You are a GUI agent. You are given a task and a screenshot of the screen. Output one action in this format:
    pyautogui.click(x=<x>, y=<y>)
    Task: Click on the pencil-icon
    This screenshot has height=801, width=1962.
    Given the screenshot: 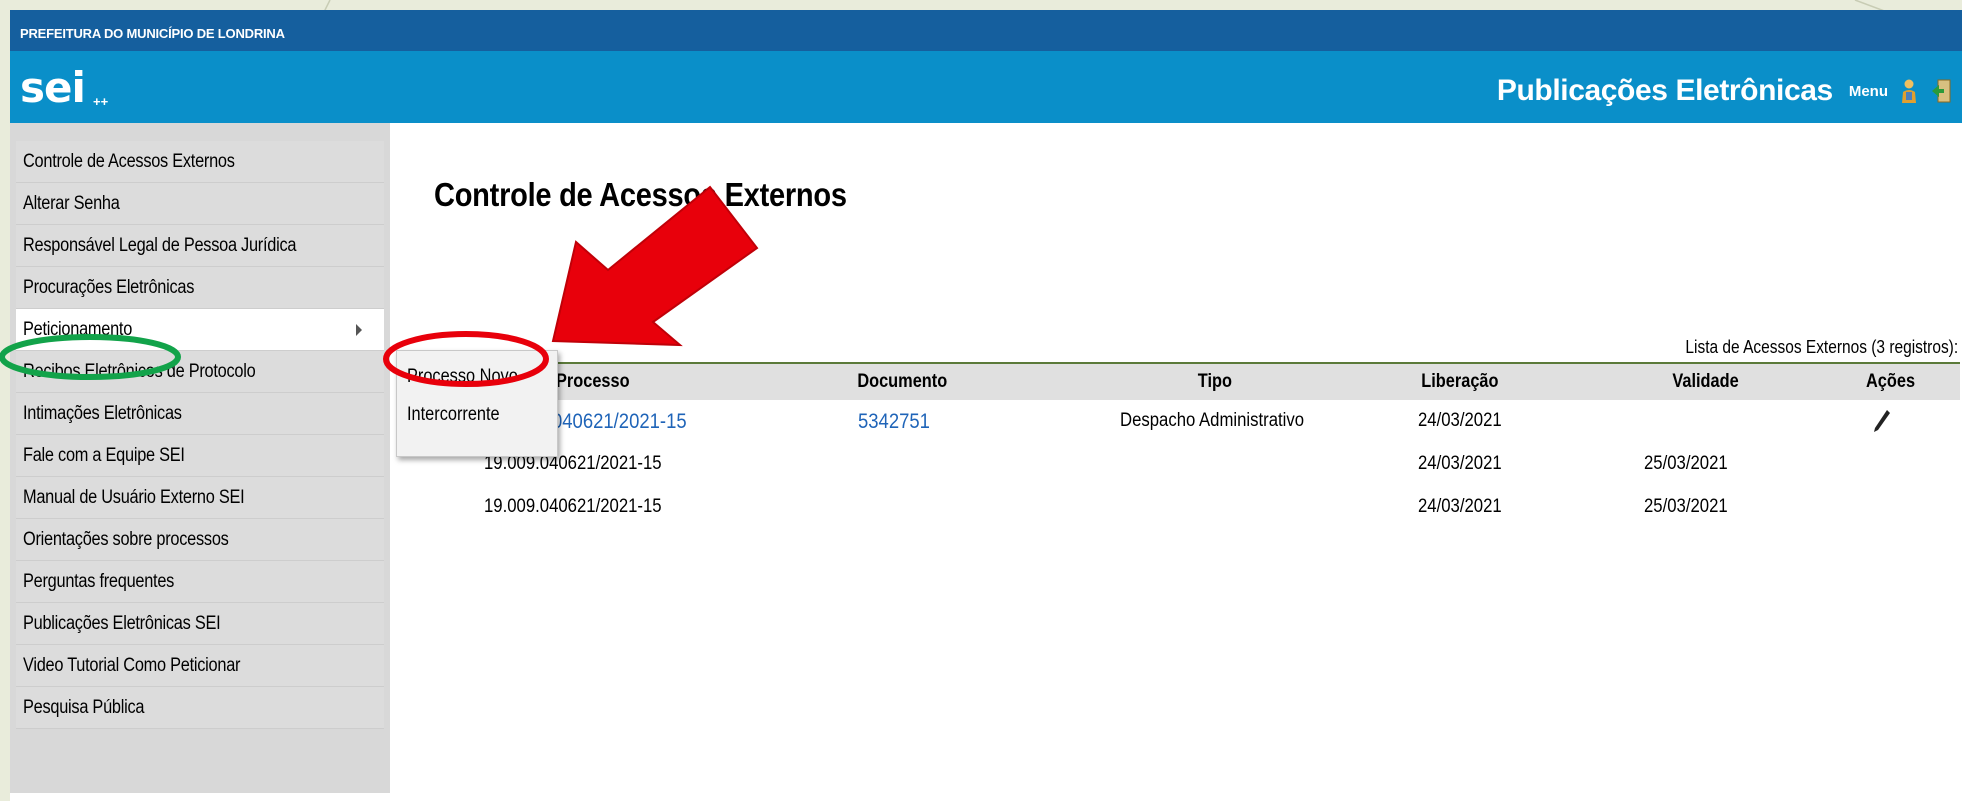 What is the action you would take?
    pyautogui.click(x=1882, y=421)
    